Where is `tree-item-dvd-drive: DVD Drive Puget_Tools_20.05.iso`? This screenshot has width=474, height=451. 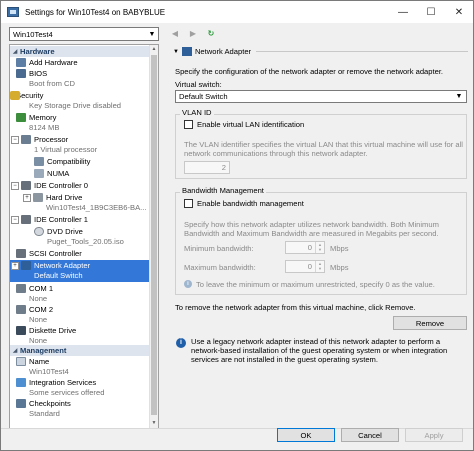
tree-item-dvd-drive: DVD Drive Puget_Tools_20.05.iso is located at coordinates (80, 236).